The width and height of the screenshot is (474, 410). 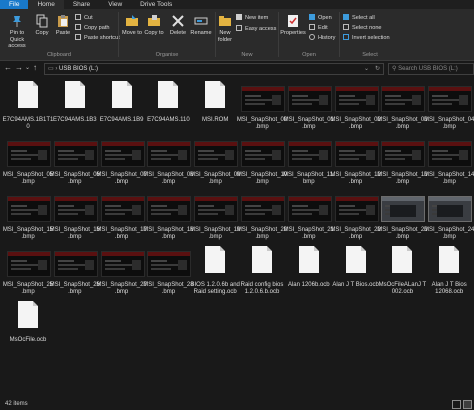 I want to click on tab-share: Share, so click(x=81, y=4).